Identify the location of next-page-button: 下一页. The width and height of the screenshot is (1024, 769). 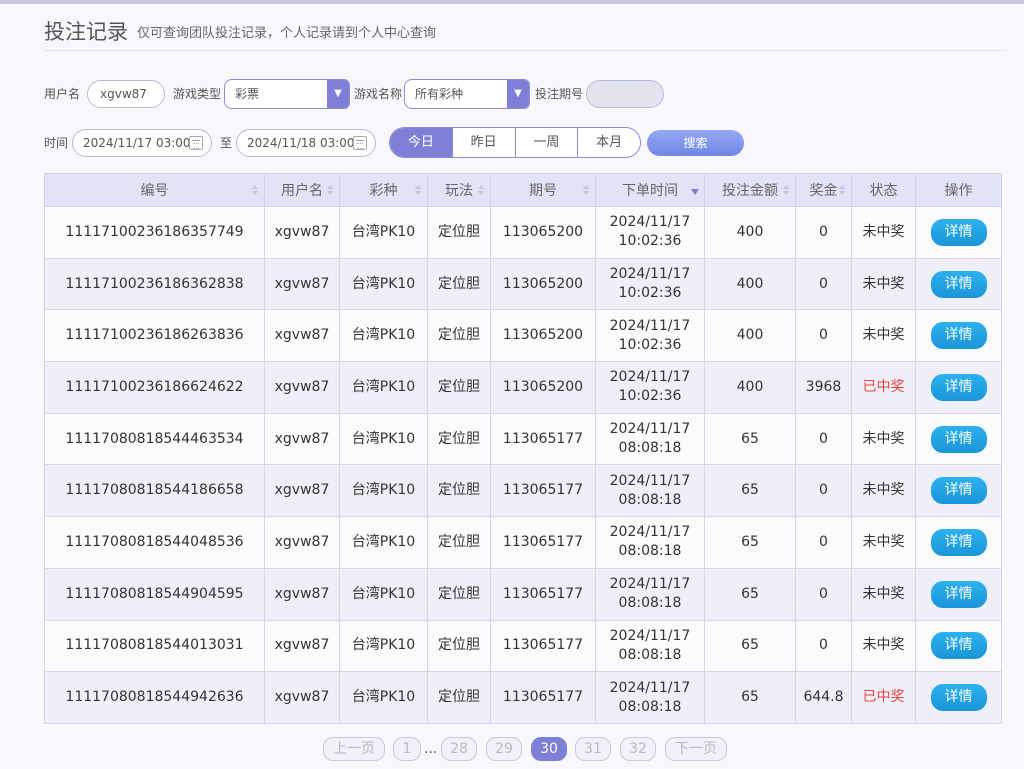
(696, 749).